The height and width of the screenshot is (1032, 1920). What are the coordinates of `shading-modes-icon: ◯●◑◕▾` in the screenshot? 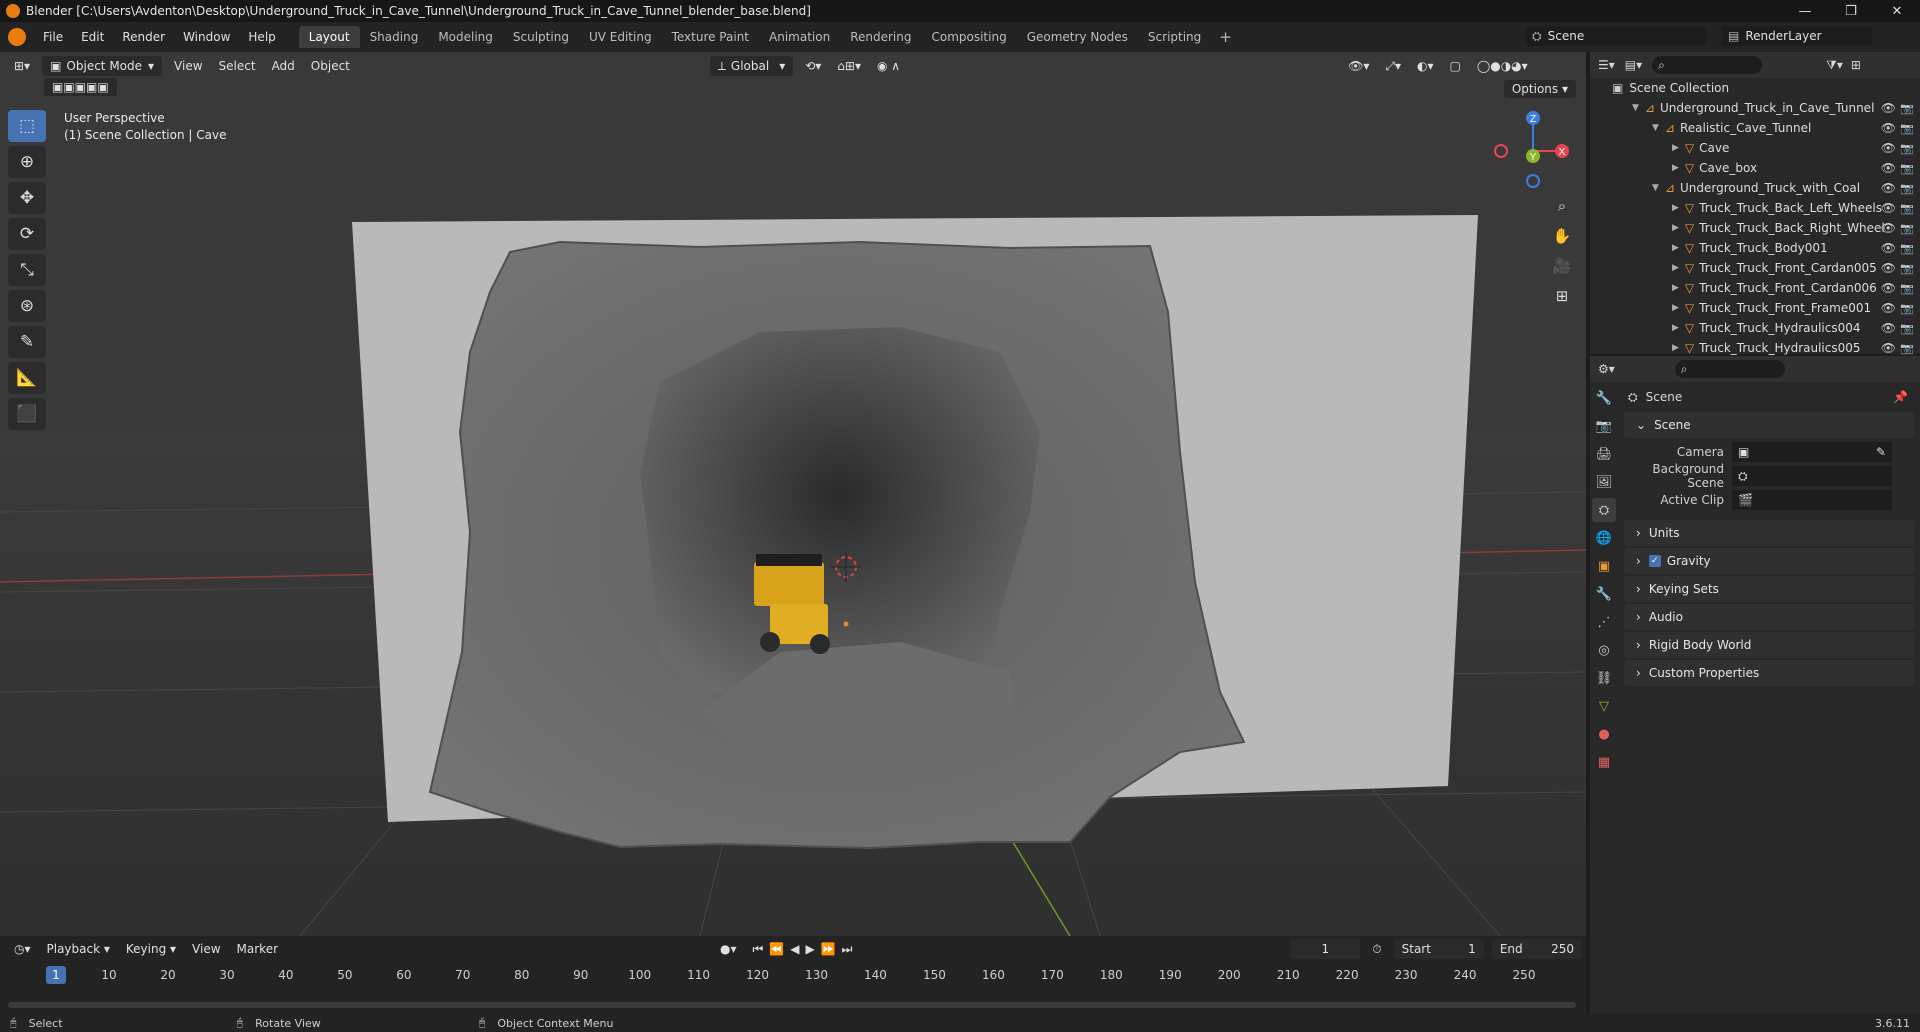 It's located at (1502, 66).